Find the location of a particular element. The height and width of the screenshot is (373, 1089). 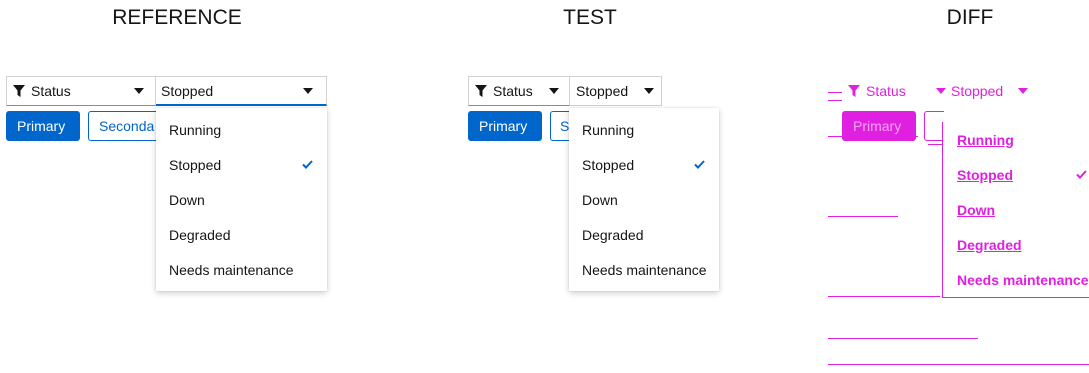

panel-headers: REFERENCE TEST DIFF is located at coordinates (544, 21).